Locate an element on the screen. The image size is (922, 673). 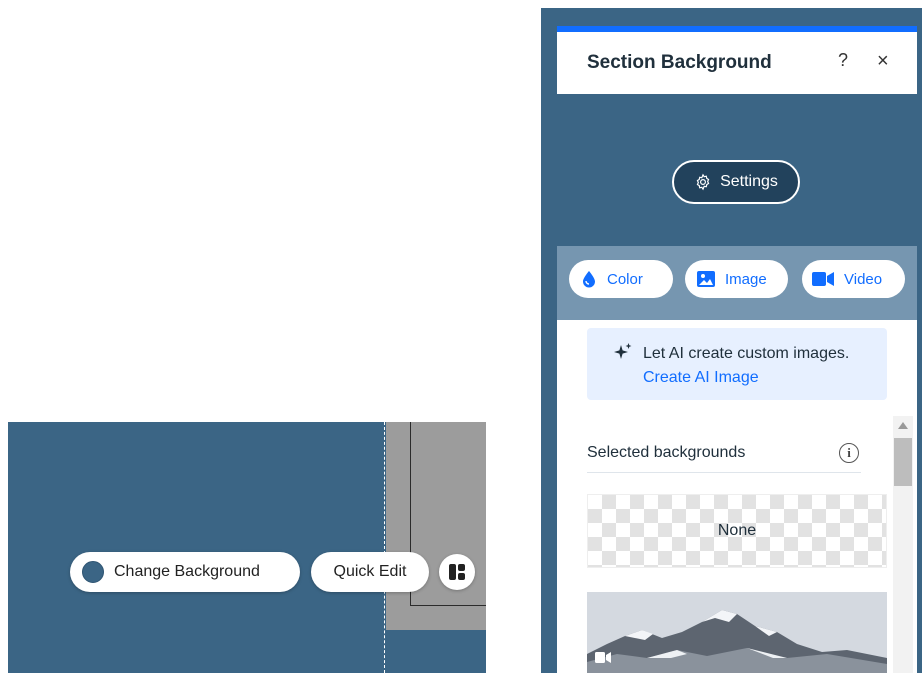
info-icon: i is located at coordinates (849, 453).